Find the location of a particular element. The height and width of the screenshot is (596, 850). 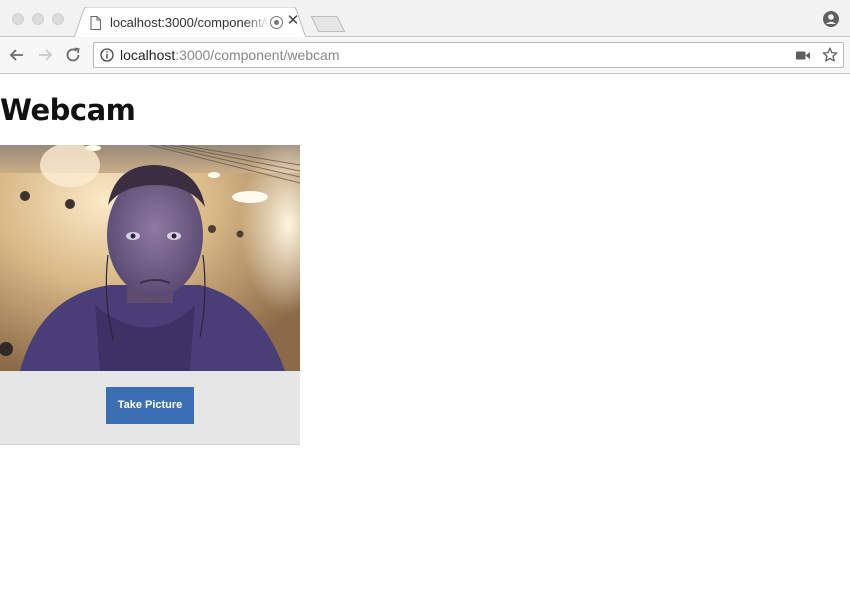

star-icon is located at coordinates (830, 55).